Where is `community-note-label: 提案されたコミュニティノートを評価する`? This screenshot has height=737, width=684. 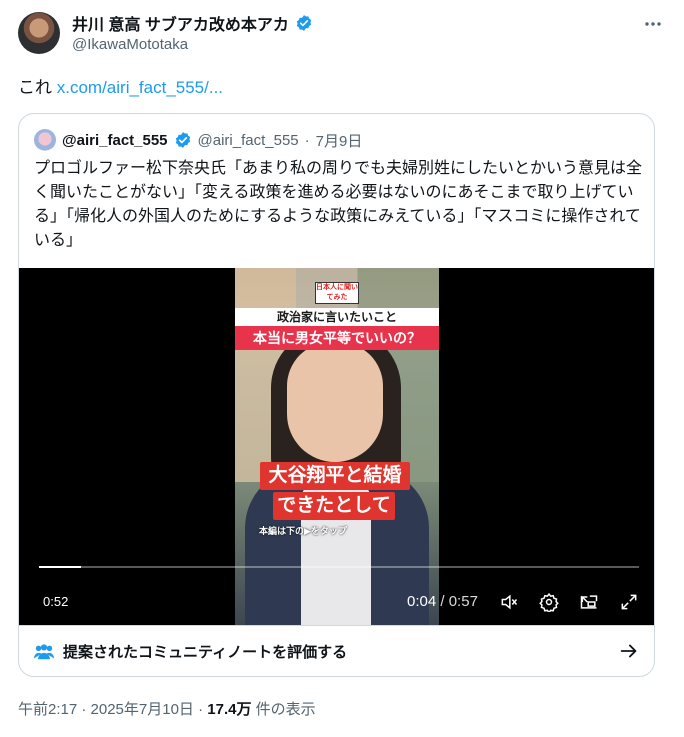
community-note-label: 提案されたコミュニティノートを評価する is located at coordinates (205, 651).